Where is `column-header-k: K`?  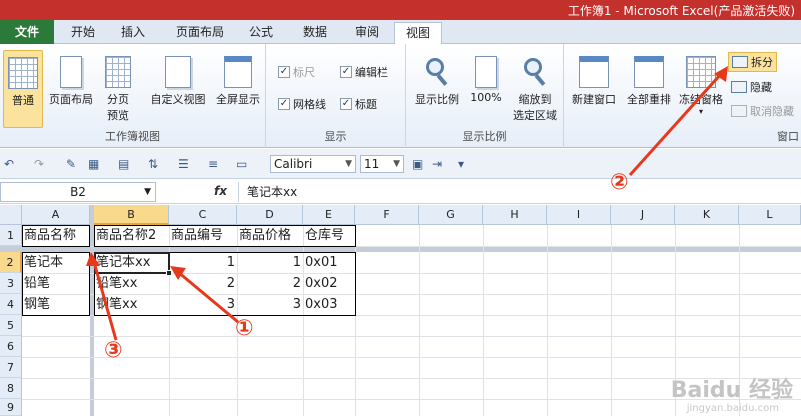
column-header-k: K is located at coordinates (707, 215).